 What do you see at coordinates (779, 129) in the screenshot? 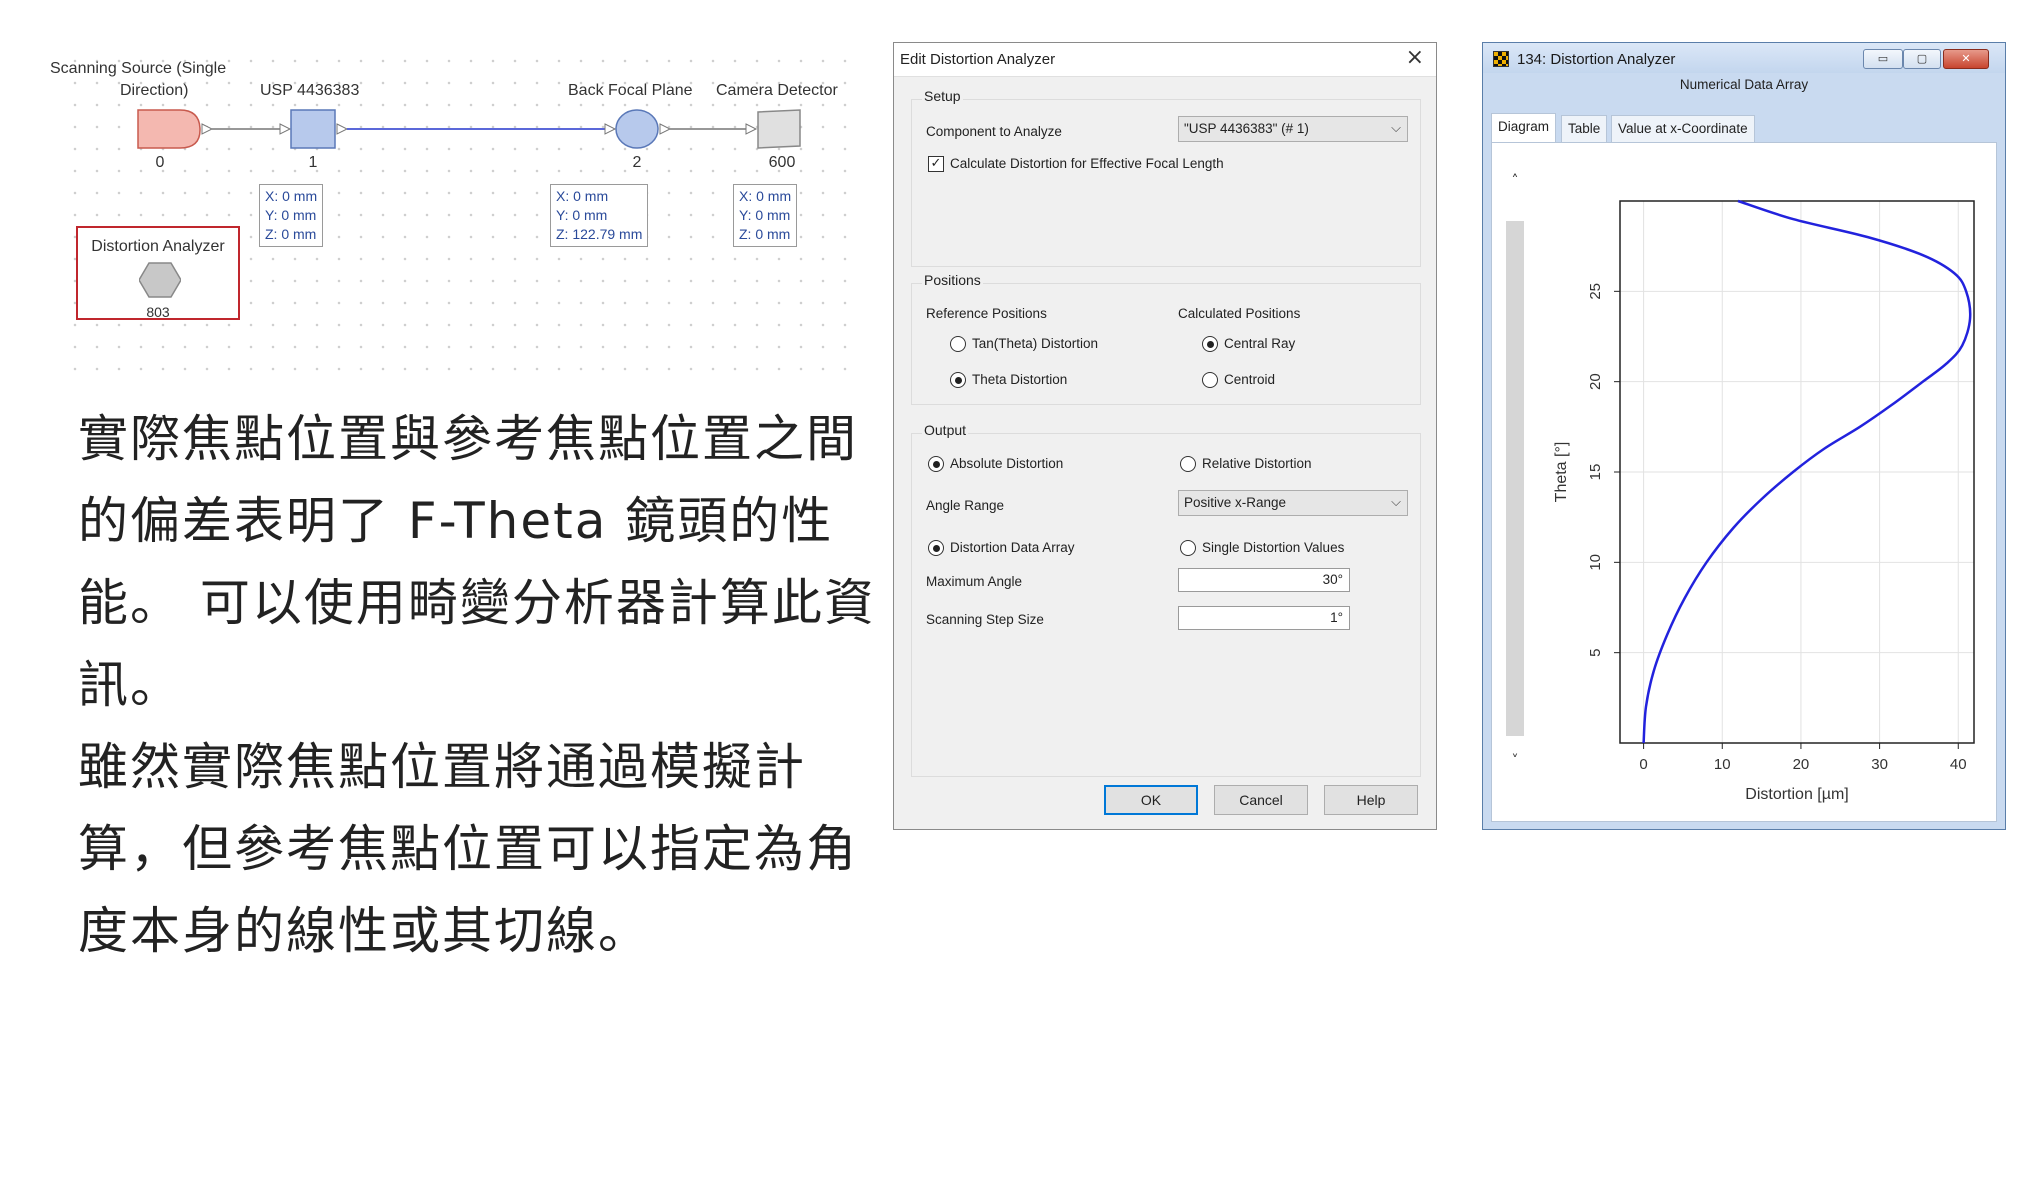
I see `detector-icon` at bounding box center [779, 129].